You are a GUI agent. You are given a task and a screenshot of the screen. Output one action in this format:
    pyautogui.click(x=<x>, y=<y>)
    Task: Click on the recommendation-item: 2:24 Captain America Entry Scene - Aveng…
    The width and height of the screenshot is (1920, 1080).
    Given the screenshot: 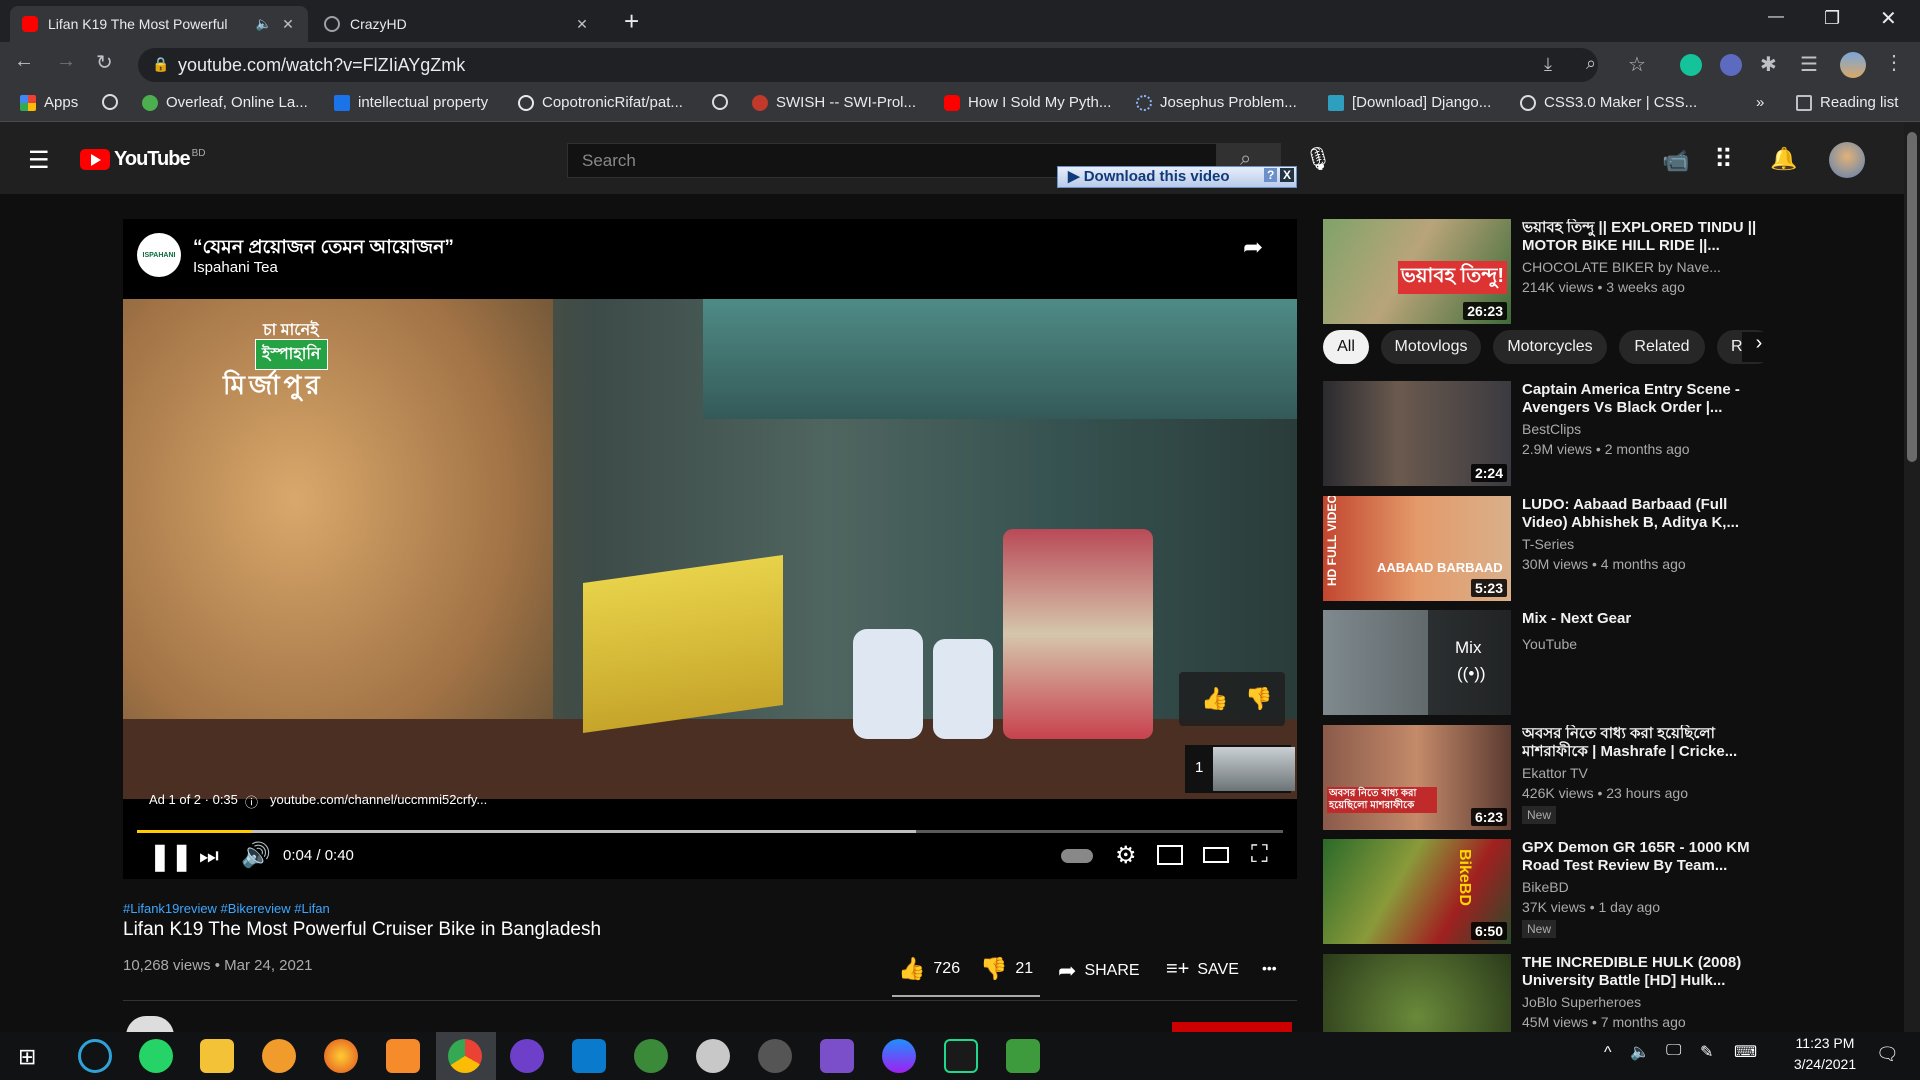 What is the action you would take?
    pyautogui.click(x=1543, y=435)
    